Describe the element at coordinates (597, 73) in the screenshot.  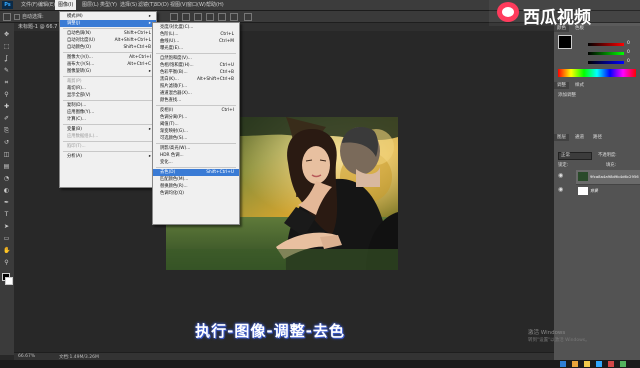
I see `color-spectrum` at that location.